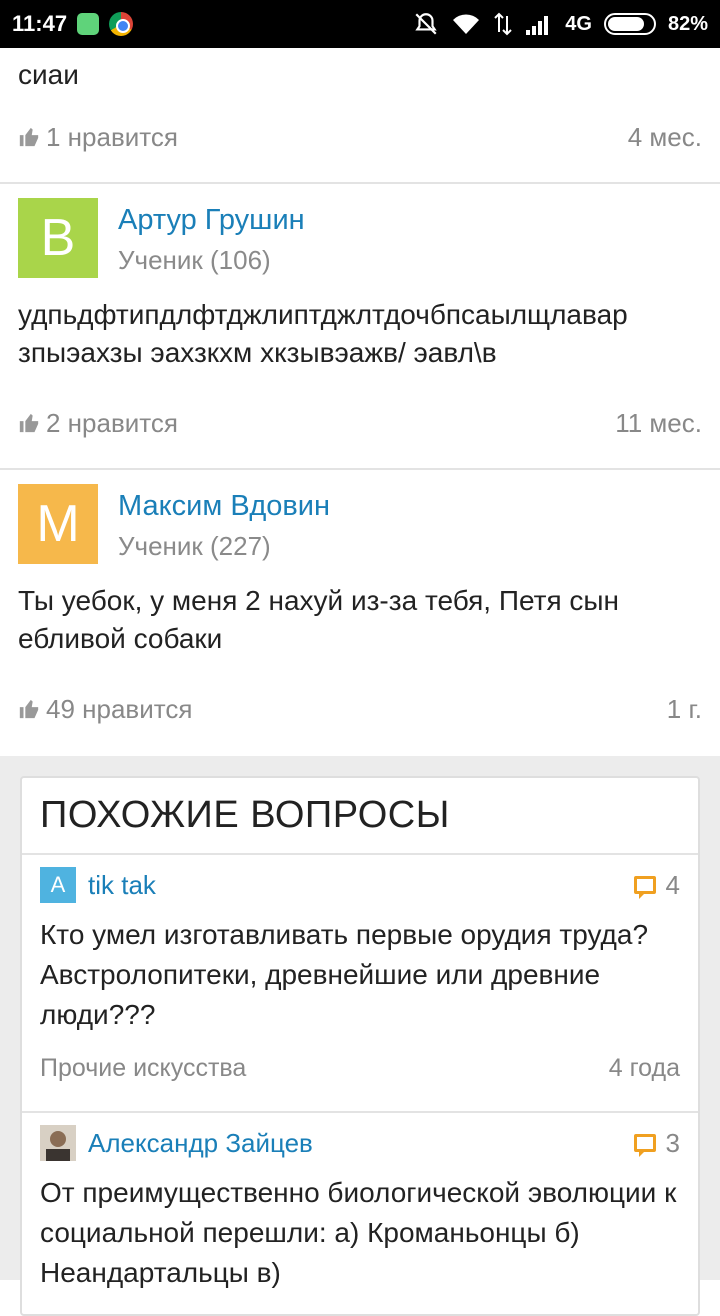  Describe the element at coordinates (360, 816) in the screenshot. I see `section-title: ПОХОЖИЕ ВОПРОСЫ` at that location.